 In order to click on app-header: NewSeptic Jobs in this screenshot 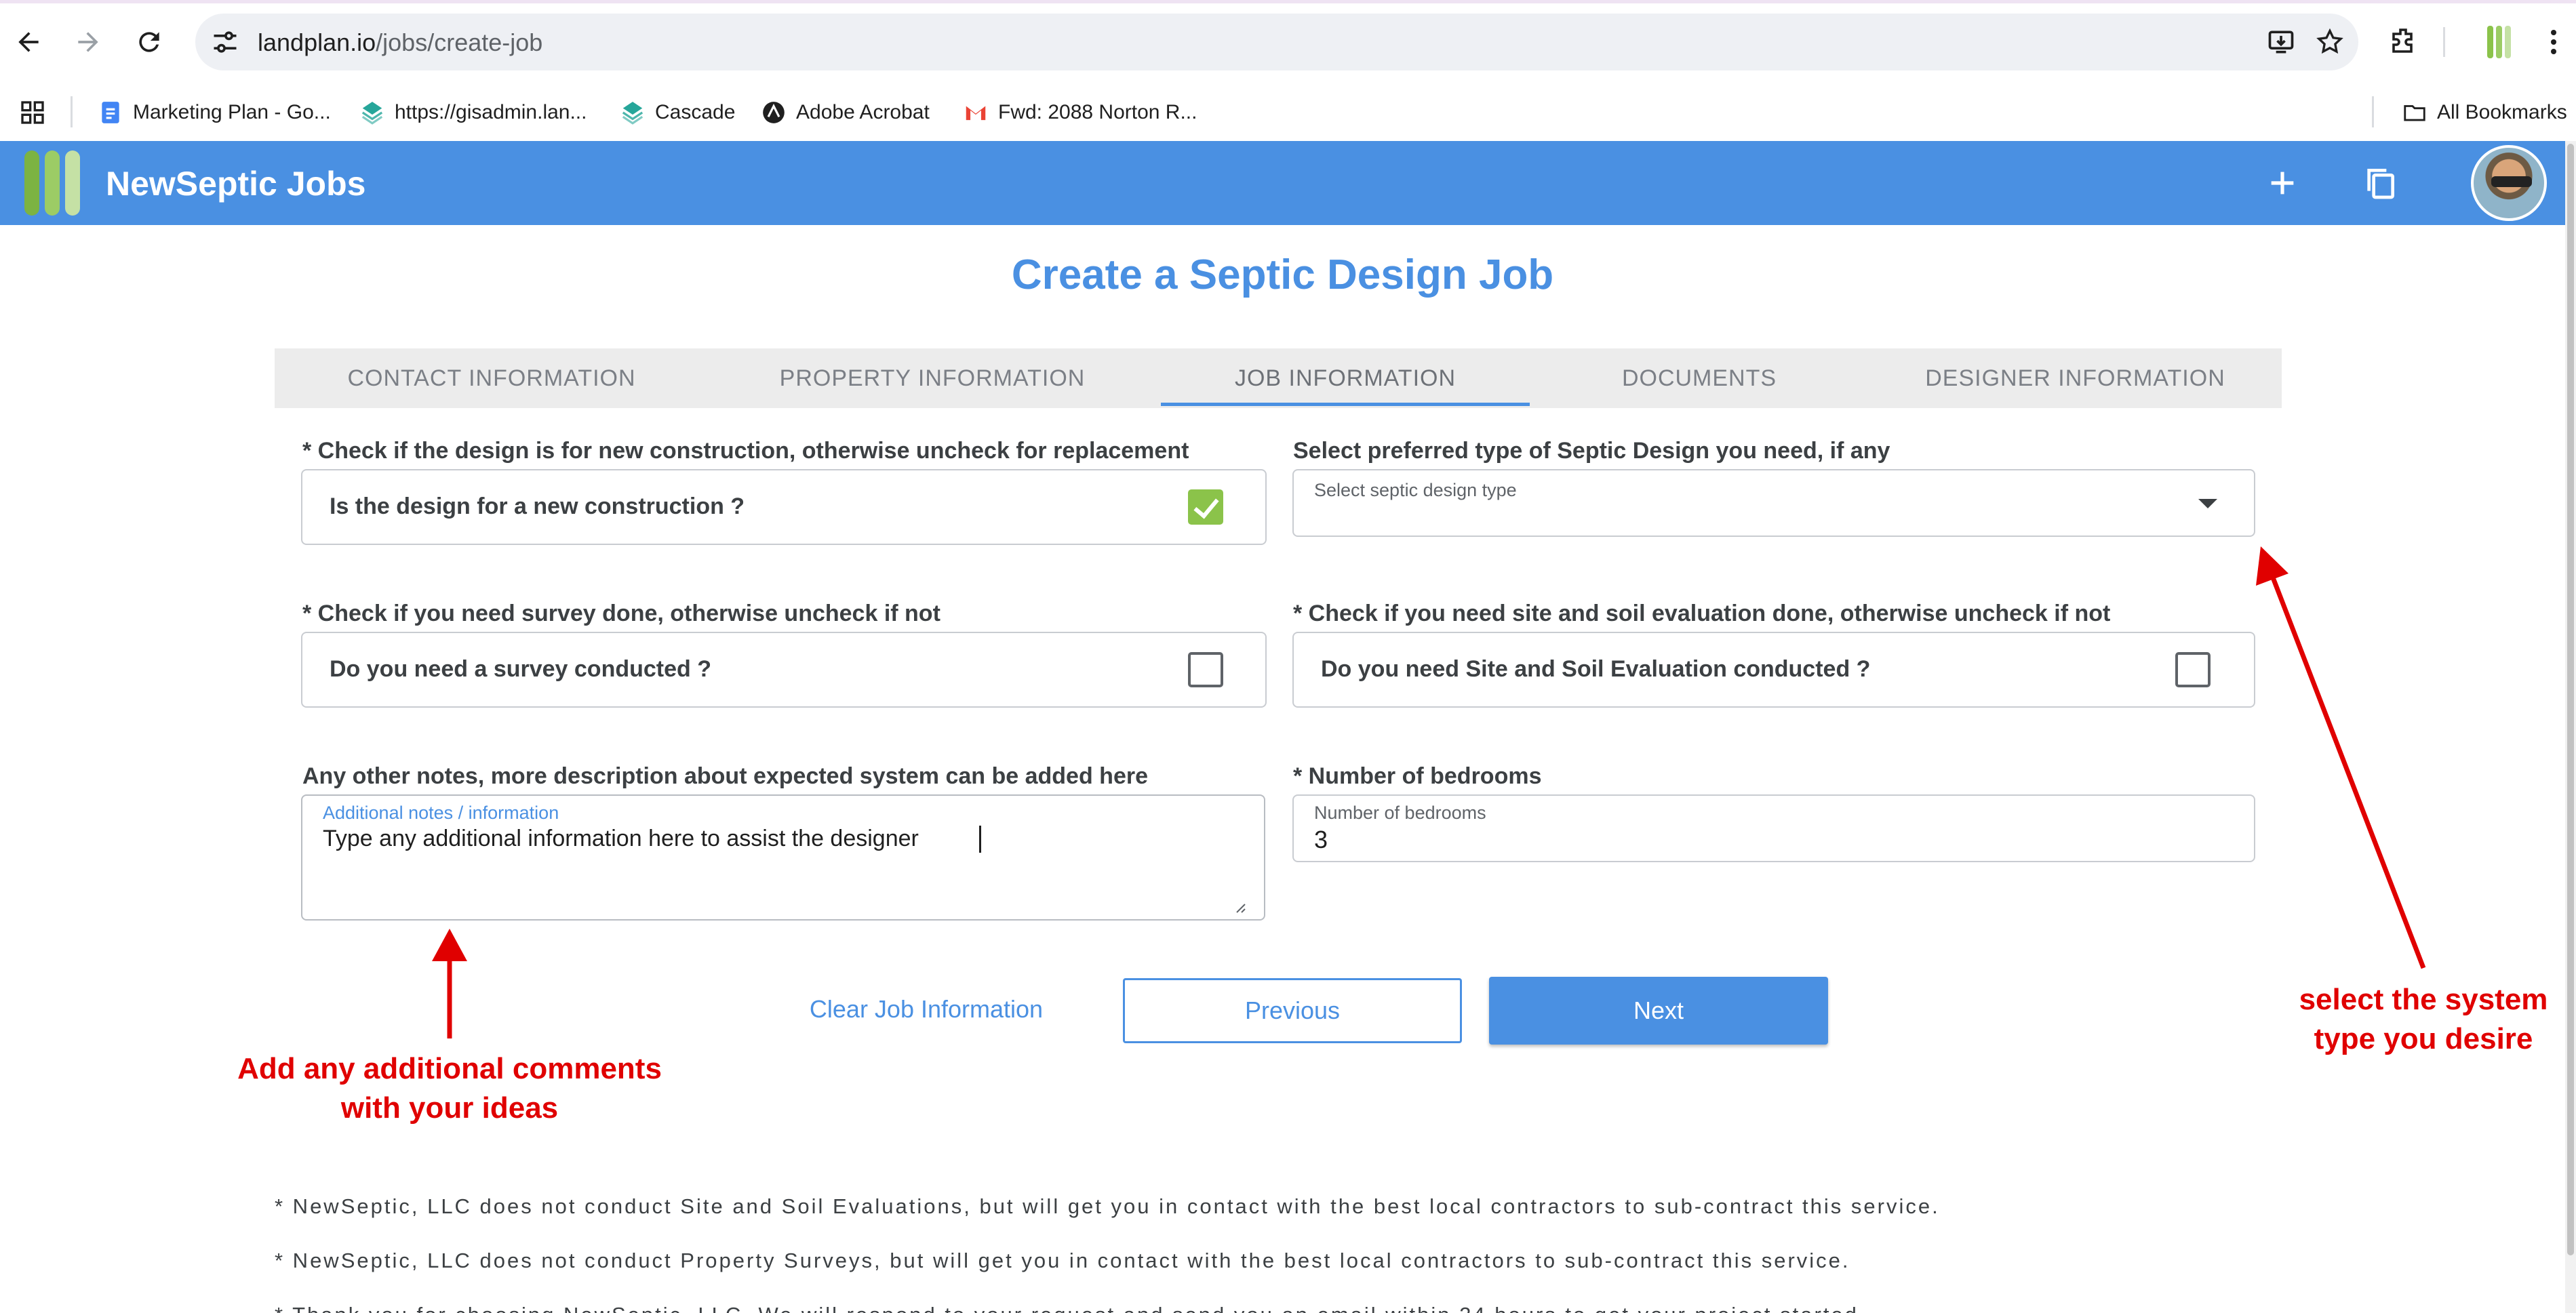, I will do `click(1282, 183)`.